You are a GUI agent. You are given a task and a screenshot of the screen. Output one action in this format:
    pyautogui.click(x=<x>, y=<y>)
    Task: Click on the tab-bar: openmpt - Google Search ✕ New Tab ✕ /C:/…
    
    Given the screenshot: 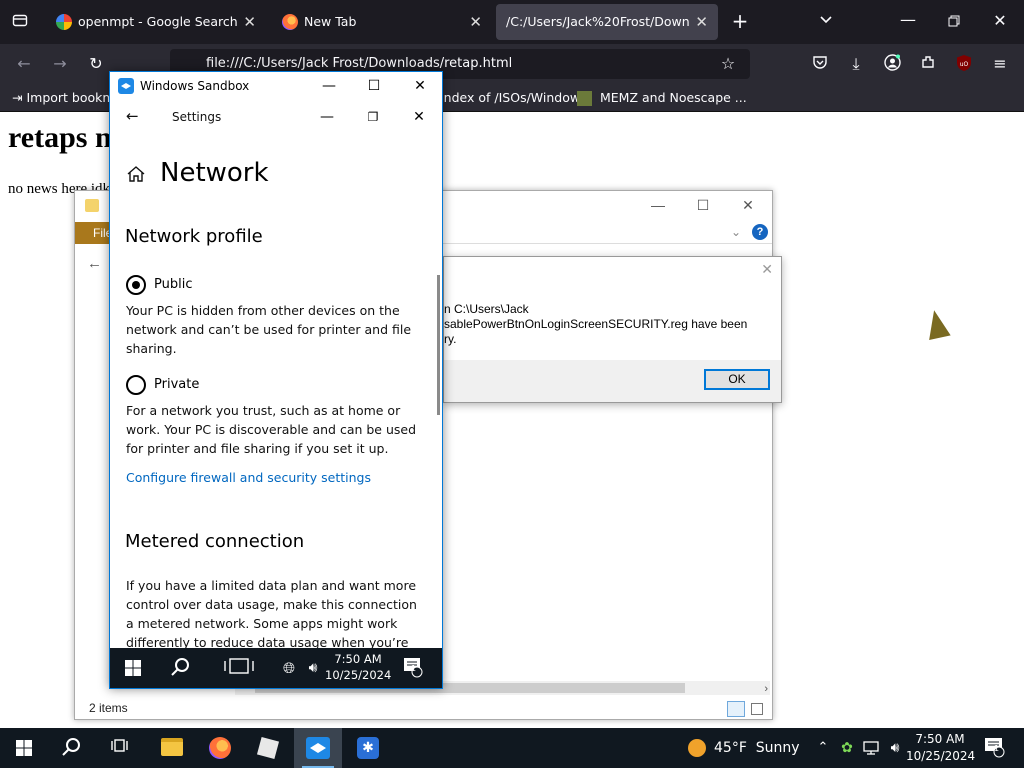 What is the action you would take?
    pyautogui.click(x=512, y=22)
    